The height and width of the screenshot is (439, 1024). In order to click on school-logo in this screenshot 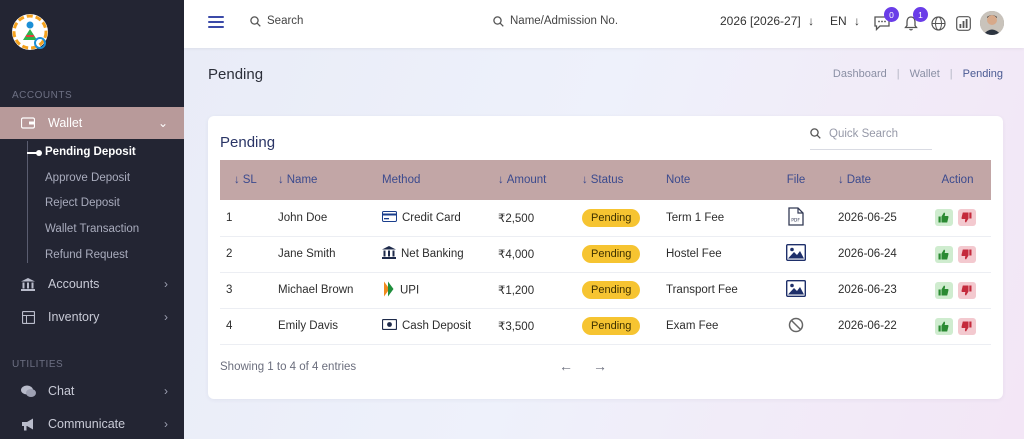, I will do `click(30, 32)`.